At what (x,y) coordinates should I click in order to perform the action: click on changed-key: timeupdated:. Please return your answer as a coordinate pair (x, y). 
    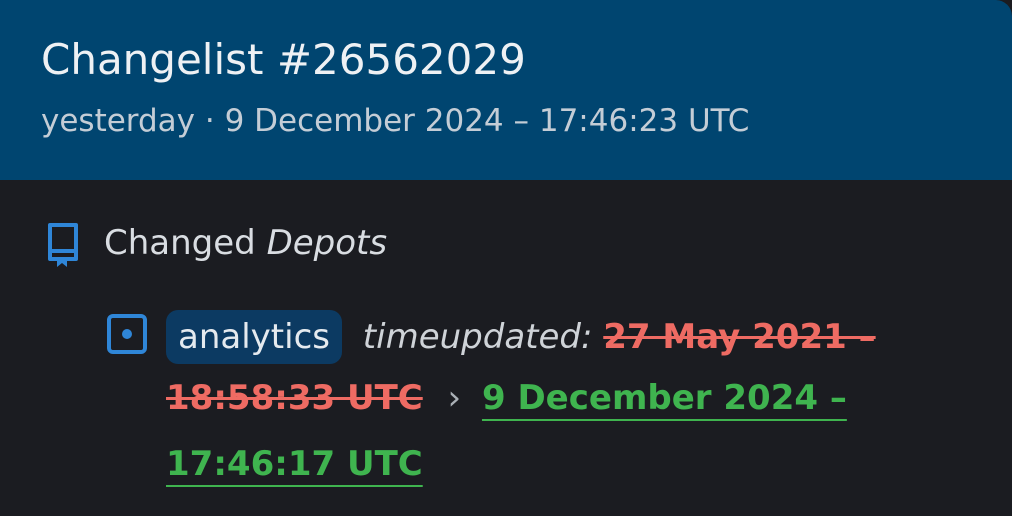
    Looking at the image, I should click on (477, 337).